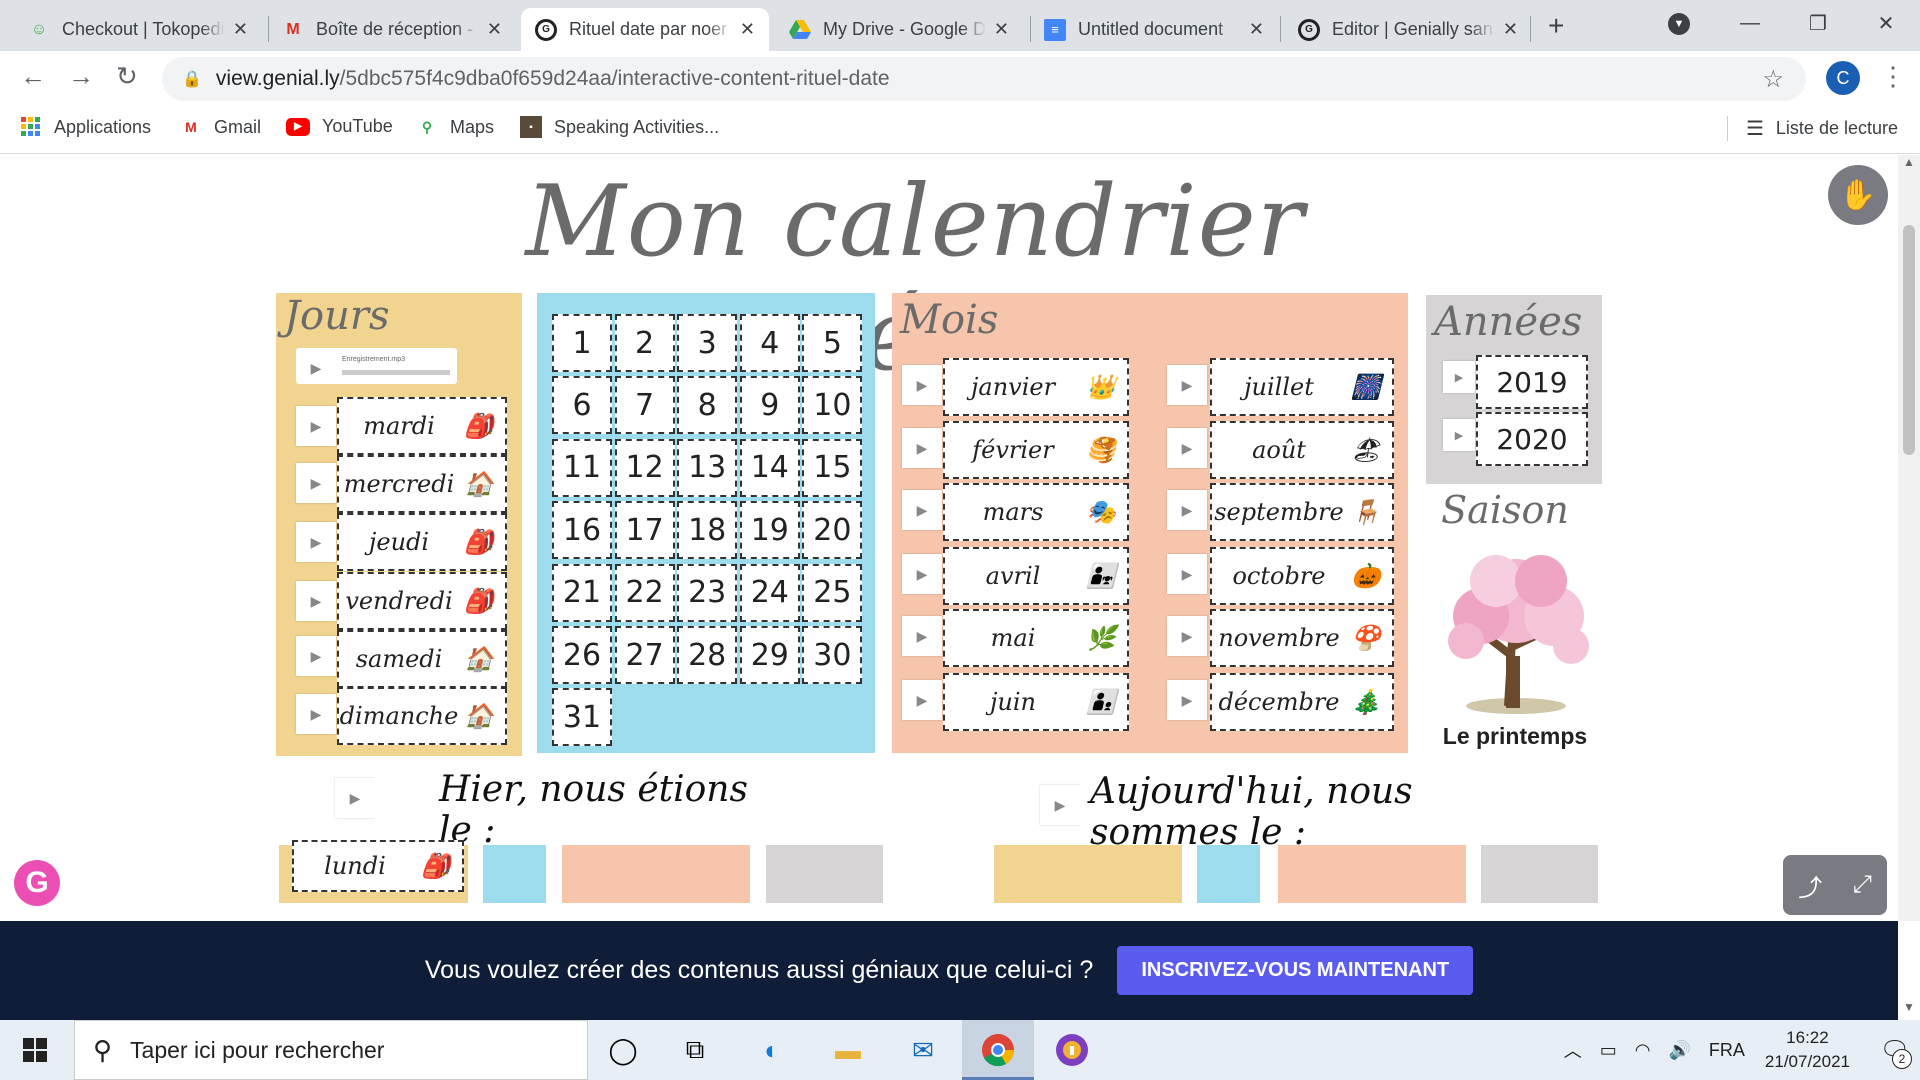 This screenshot has width=1920, height=1080. What do you see at coordinates (1909, 340) in the screenshot?
I see `scroll-thumb` at bounding box center [1909, 340].